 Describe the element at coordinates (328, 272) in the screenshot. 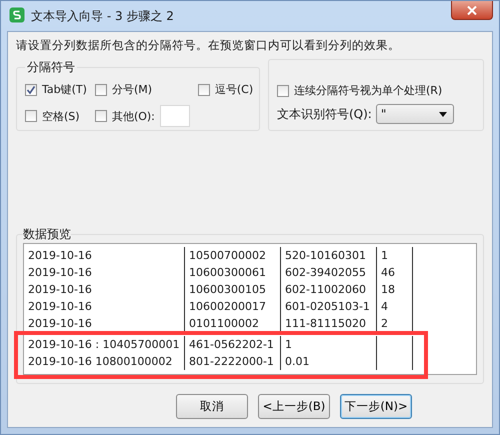

I see `table-cell: 602-39402055` at that location.